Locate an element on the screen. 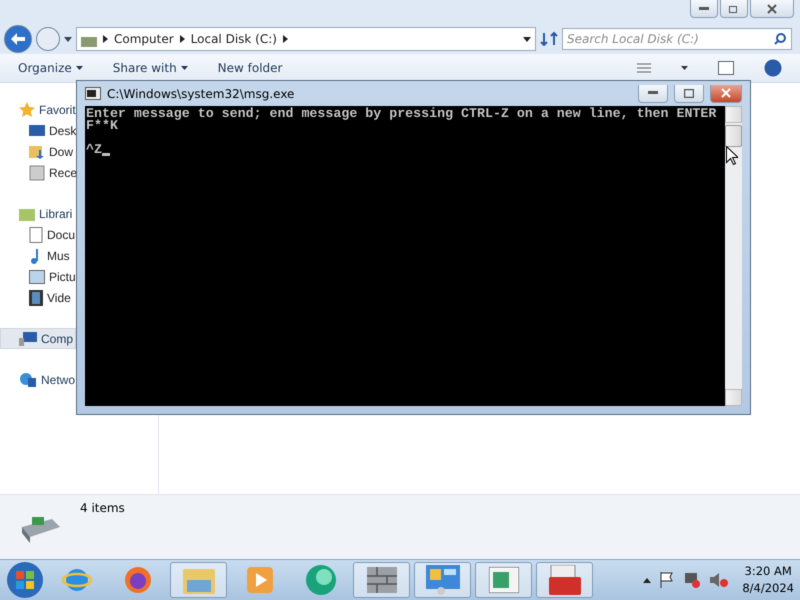  search-field: Search Local Disk (C:) is located at coordinates (677, 39).